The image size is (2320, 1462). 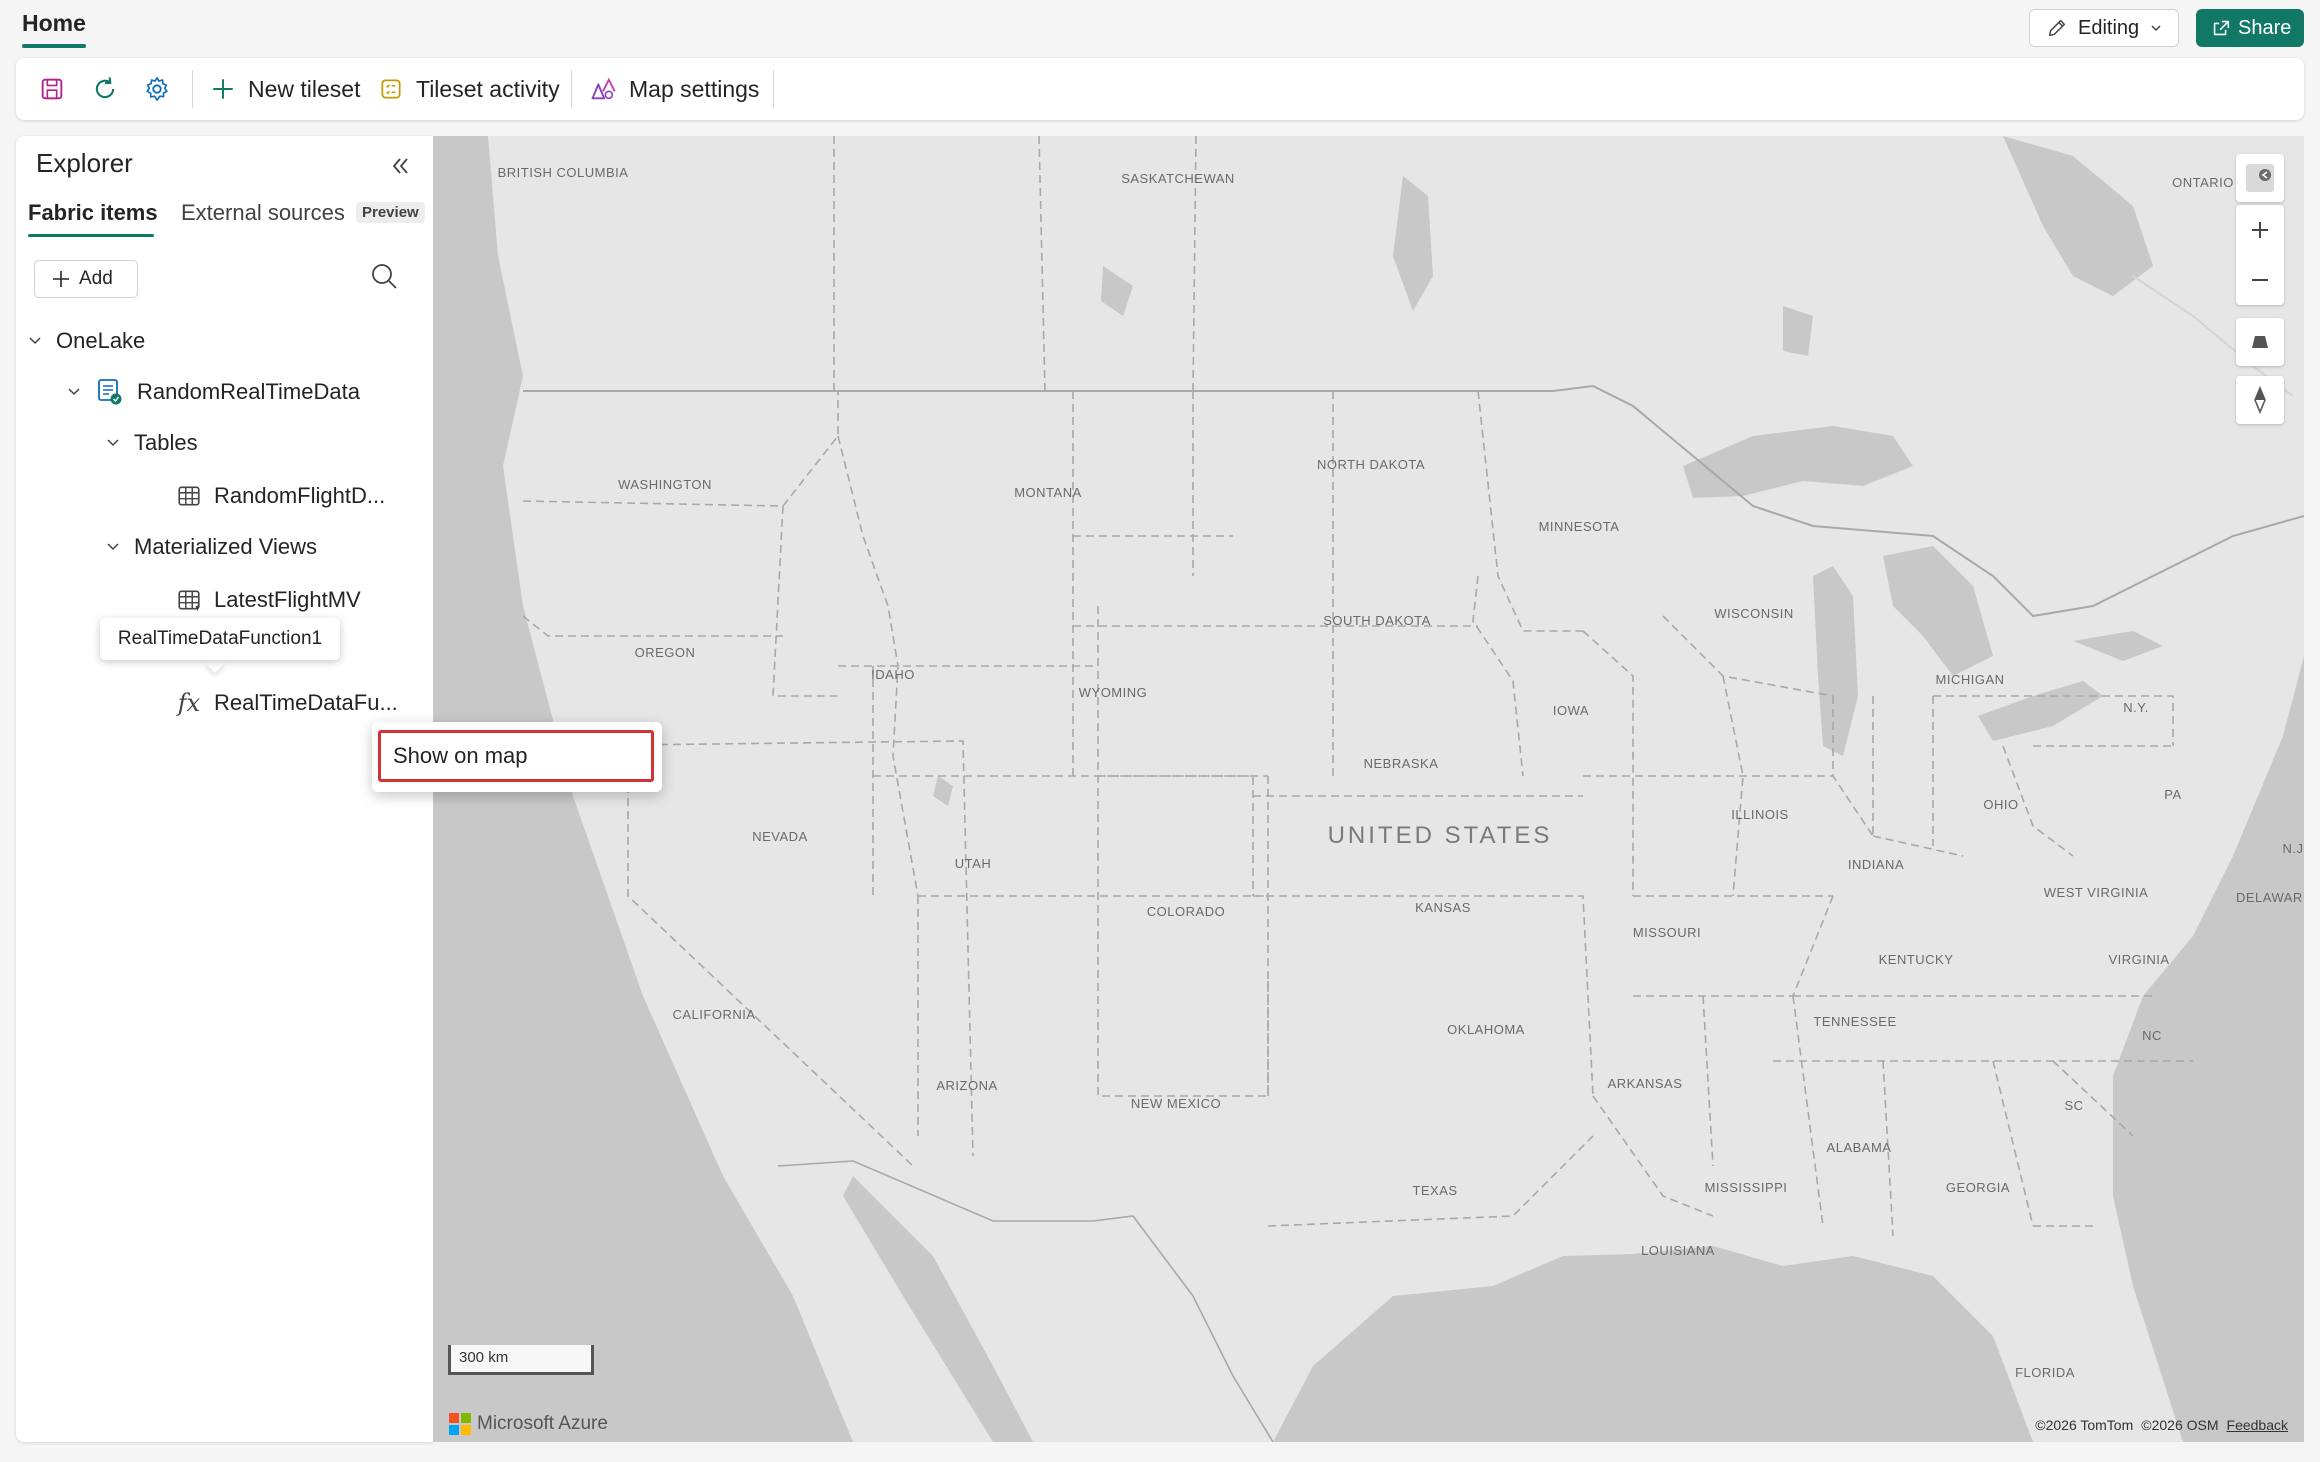 What do you see at coordinates (1678, 1250) in the screenshot?
I see `map-label: LOUISIANA` at bounding box center [1678, 1250].